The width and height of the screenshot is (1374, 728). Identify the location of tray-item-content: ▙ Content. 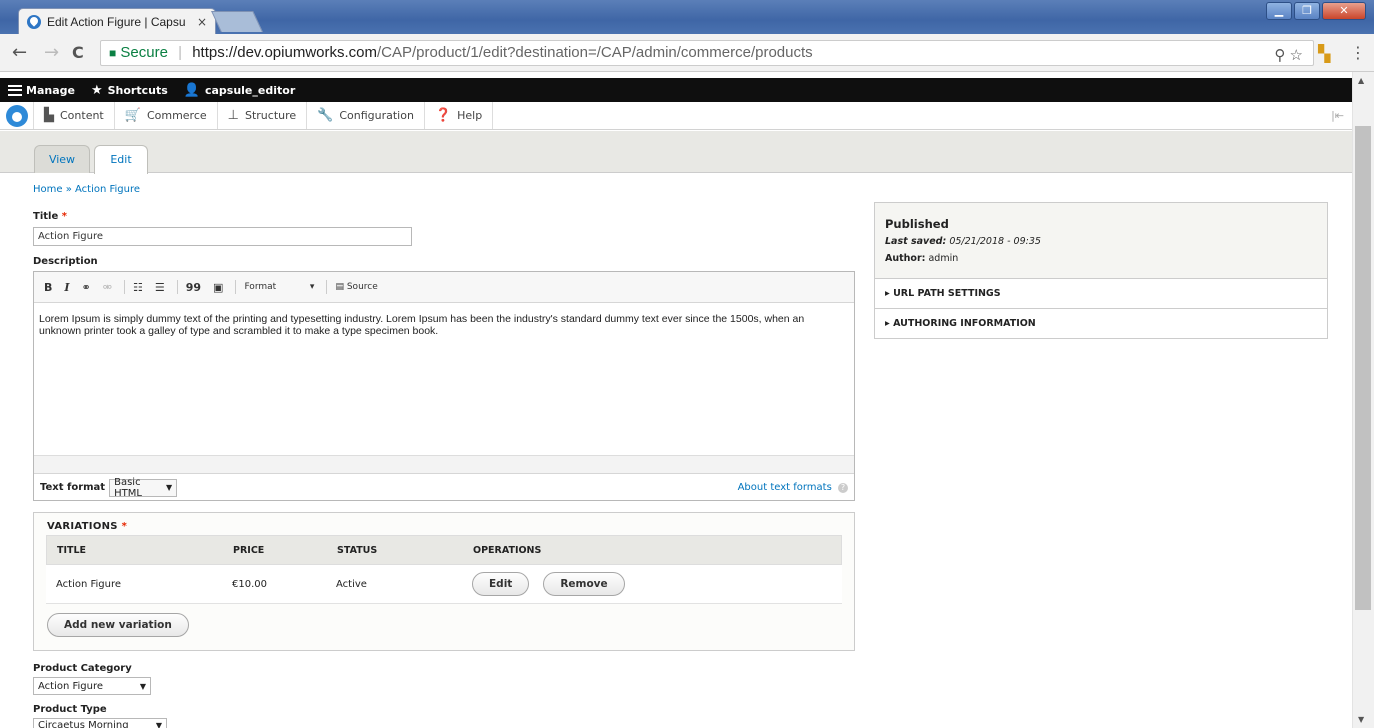
(73, 115).